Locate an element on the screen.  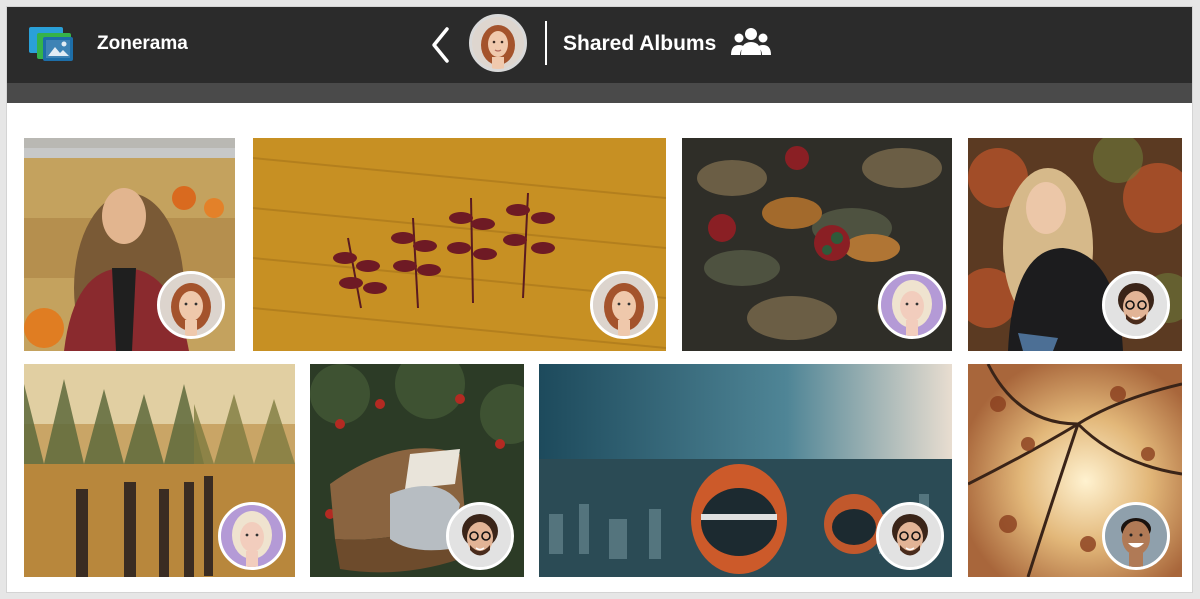
people-group-icon is located at coordinates (751, 43).